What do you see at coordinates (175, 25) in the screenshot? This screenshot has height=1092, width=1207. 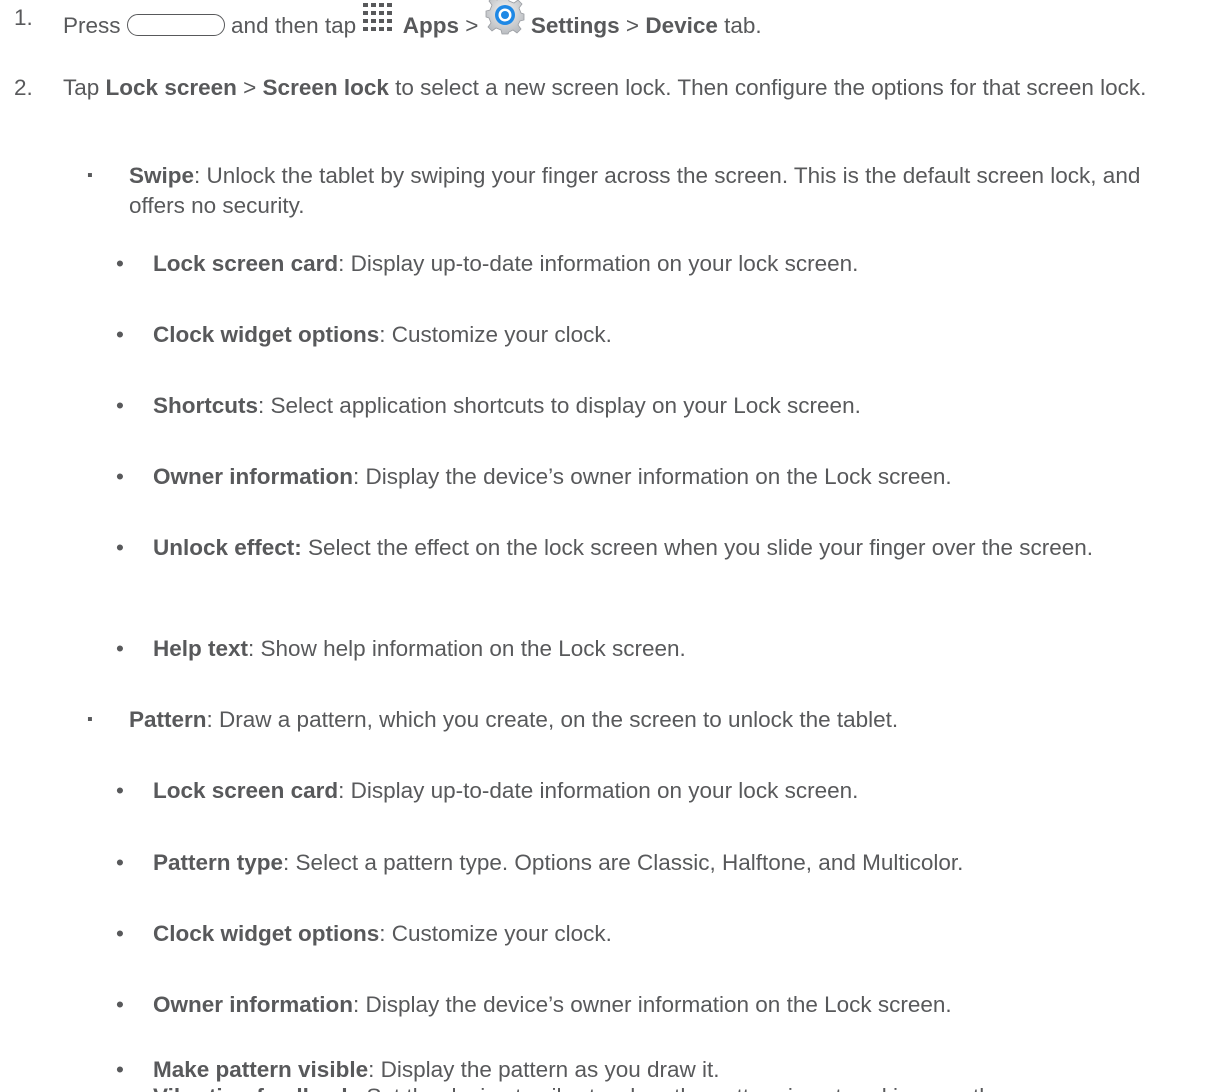 I see `home-key-icon` at bounding box center [175, 25].